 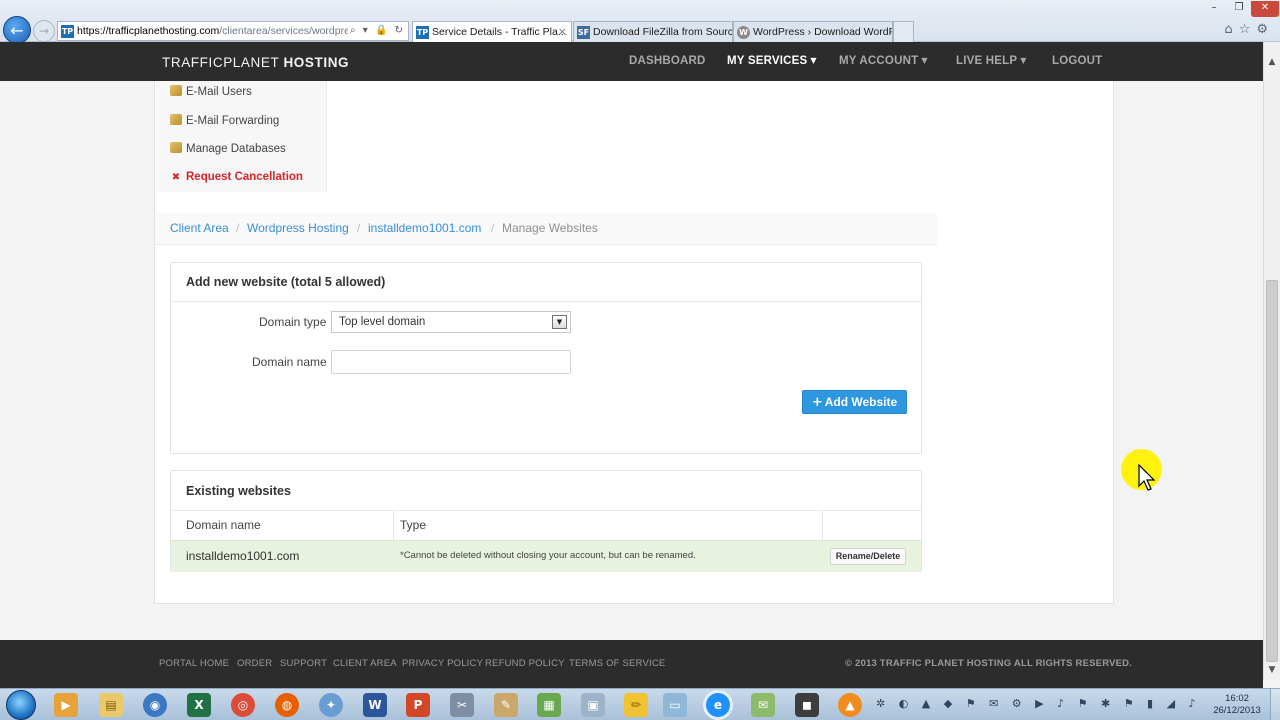 I want to click on side-item-manage-databases: Manage Databases, so click(x=228, y=148).